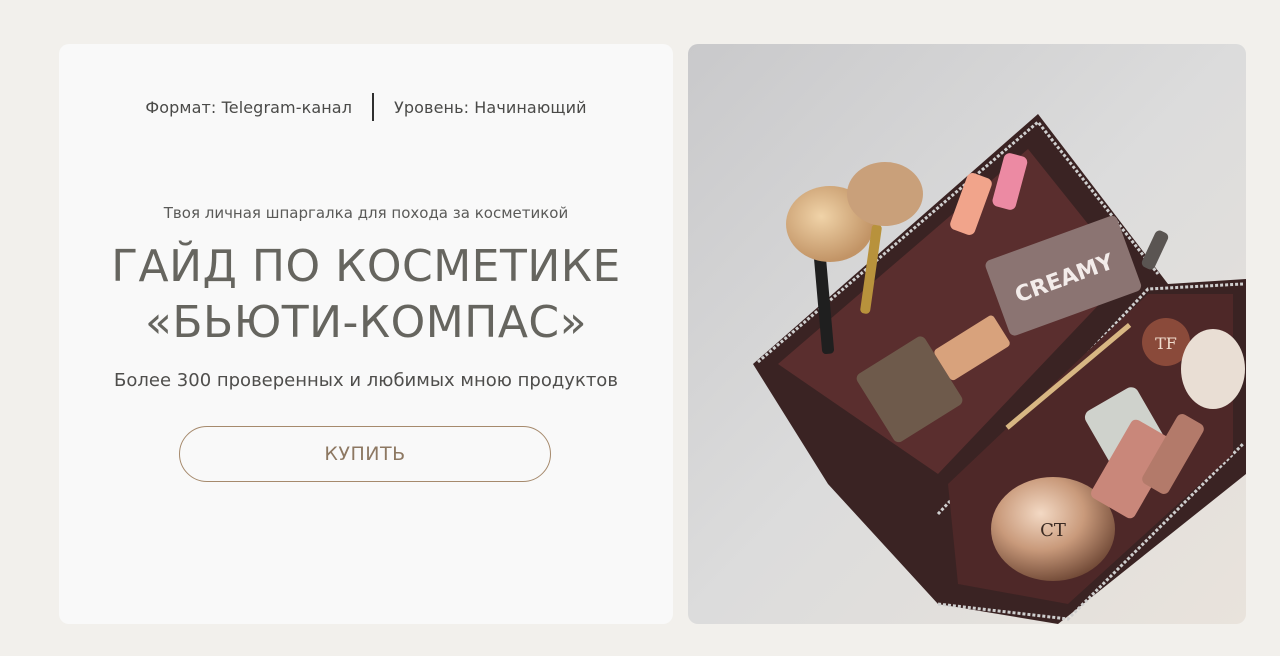 The width and height of the screenshot is (1280, 656). I want to click on hero-title-line-1: ГАЙД ПО КОСМЕТИКЕ, so click(366, 266).